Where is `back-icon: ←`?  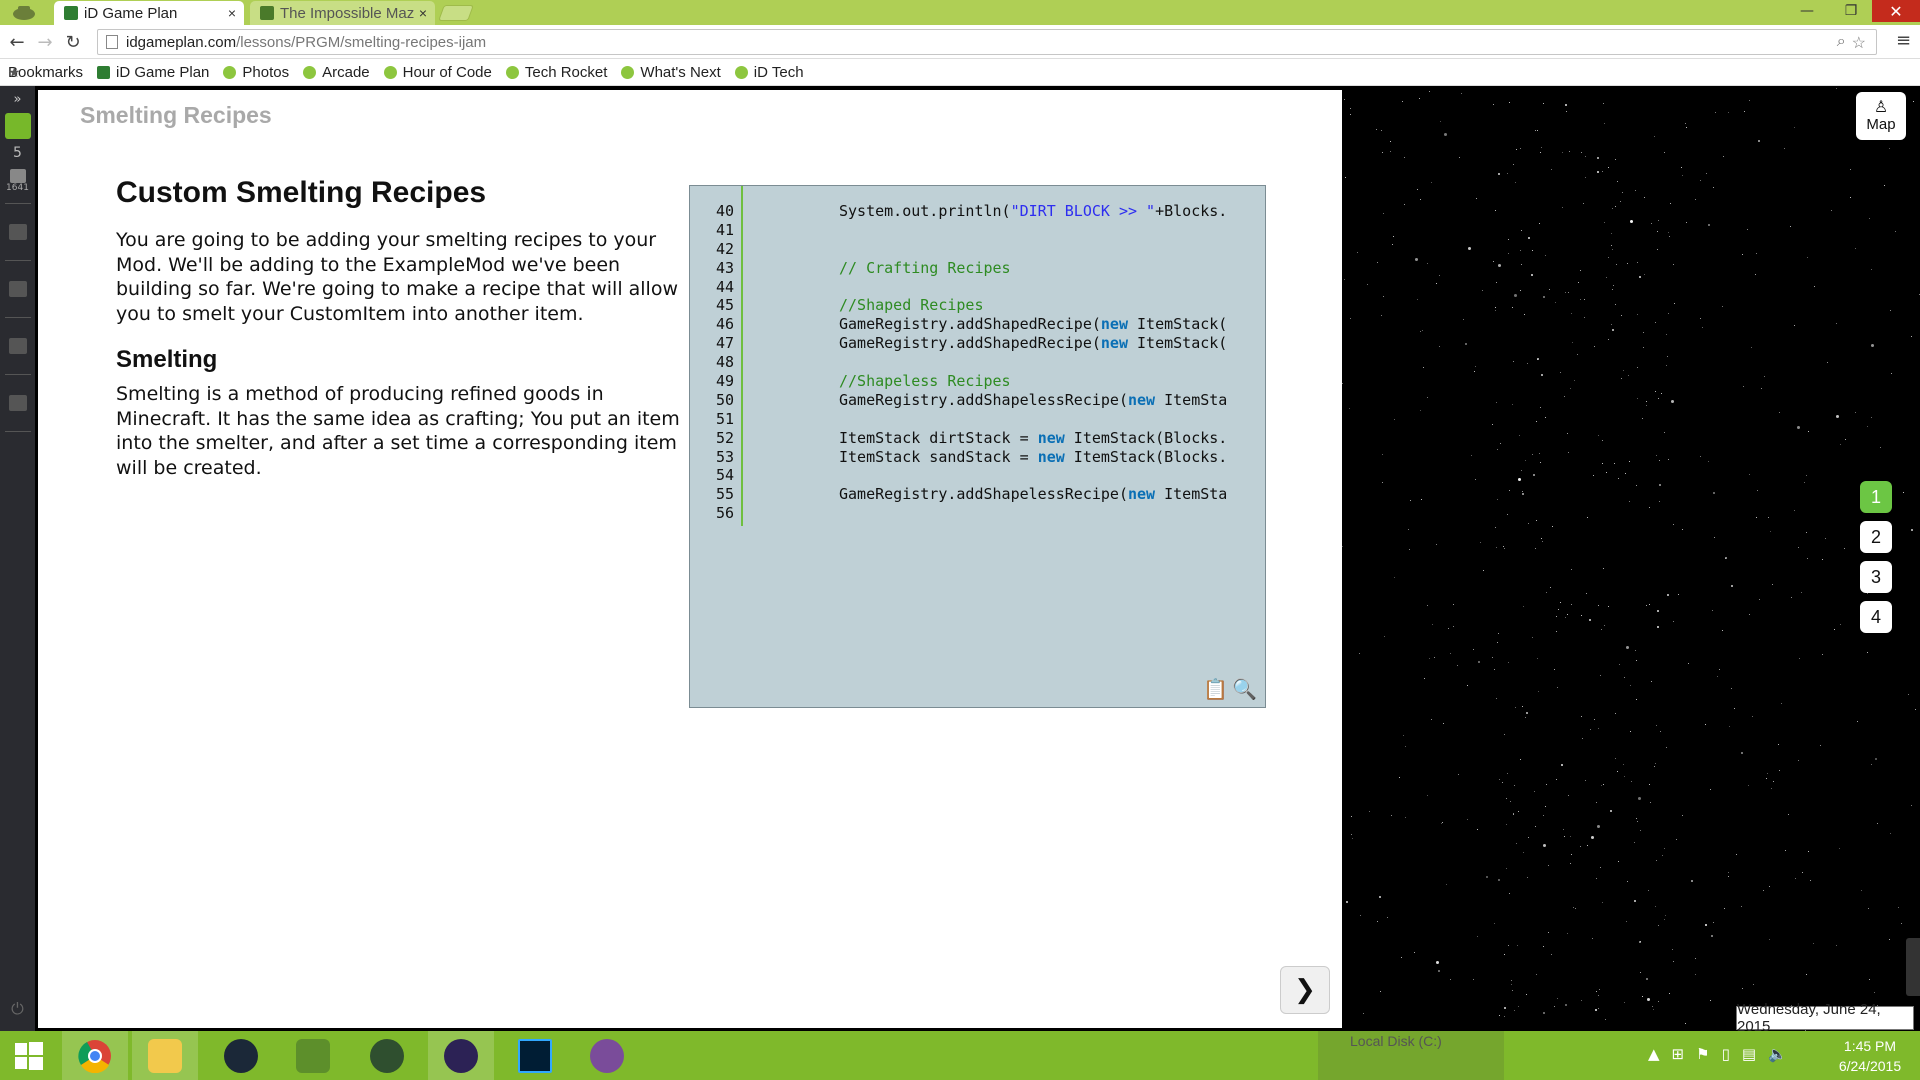
back-icon: ← is located at coordinates (17, 42).